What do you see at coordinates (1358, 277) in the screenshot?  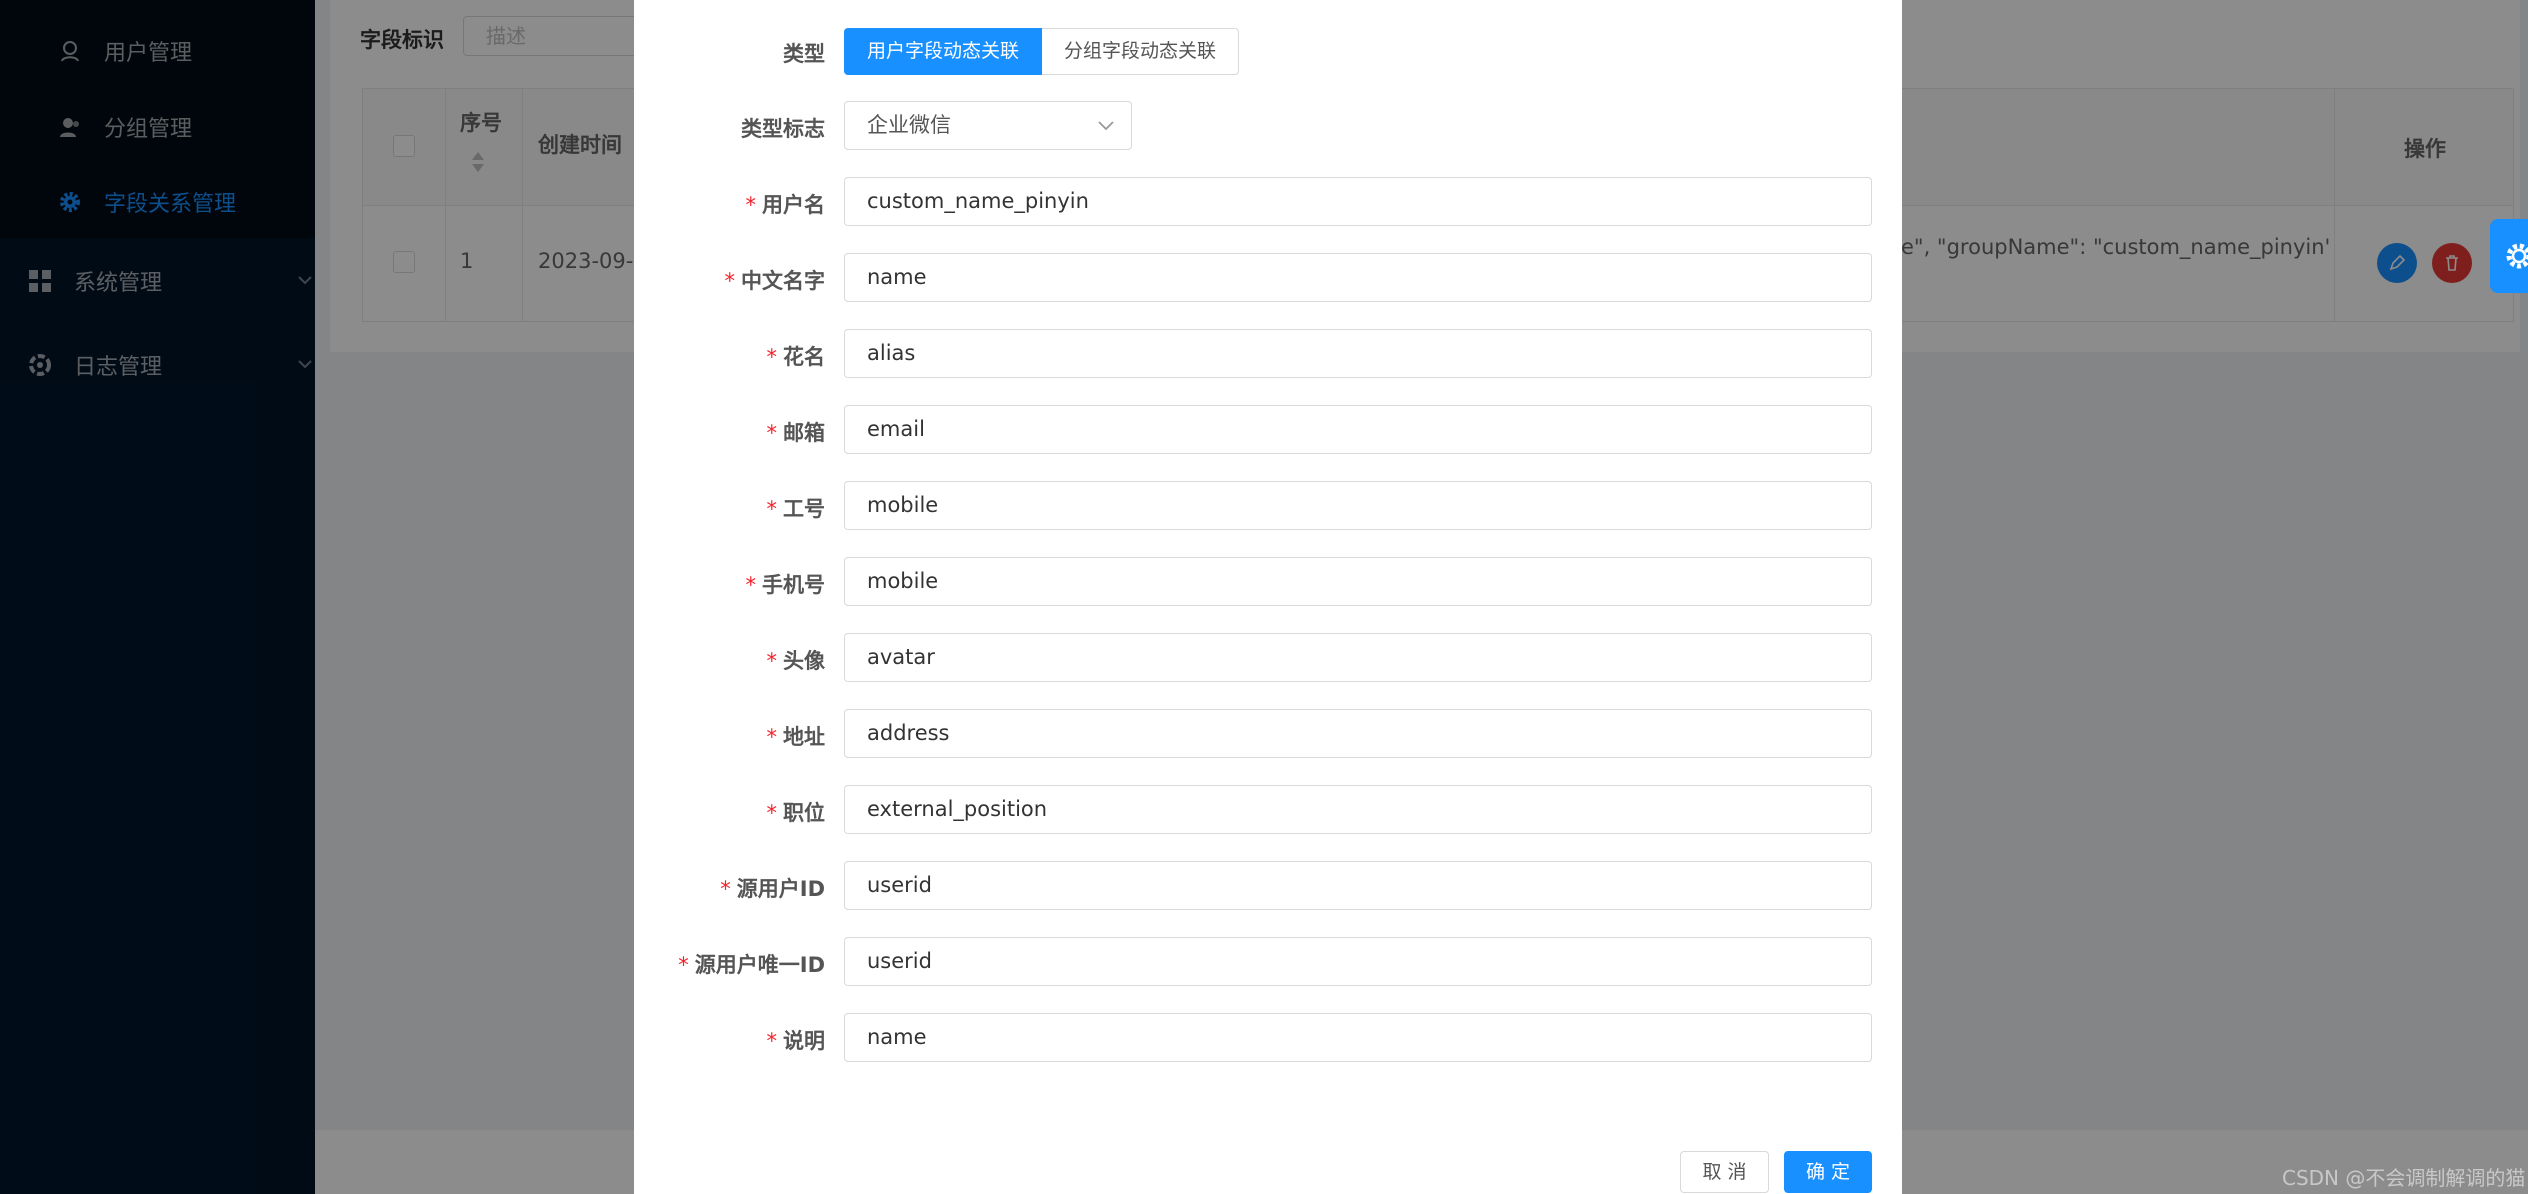 I see `chinese-name-input: name` at bounding box center [1358, 277].